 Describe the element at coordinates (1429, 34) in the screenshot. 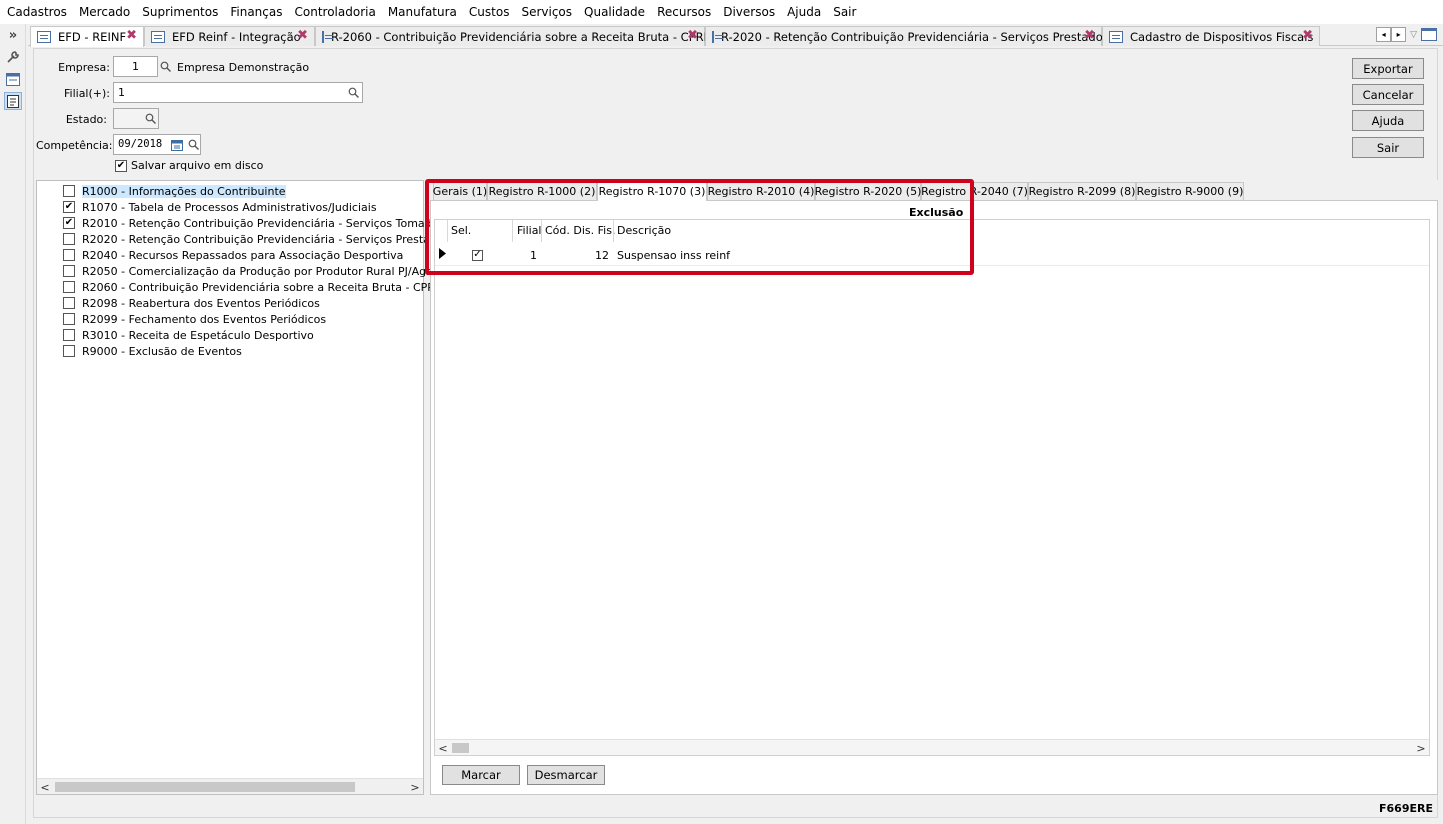

I see `maximize-window-icon` at that location.